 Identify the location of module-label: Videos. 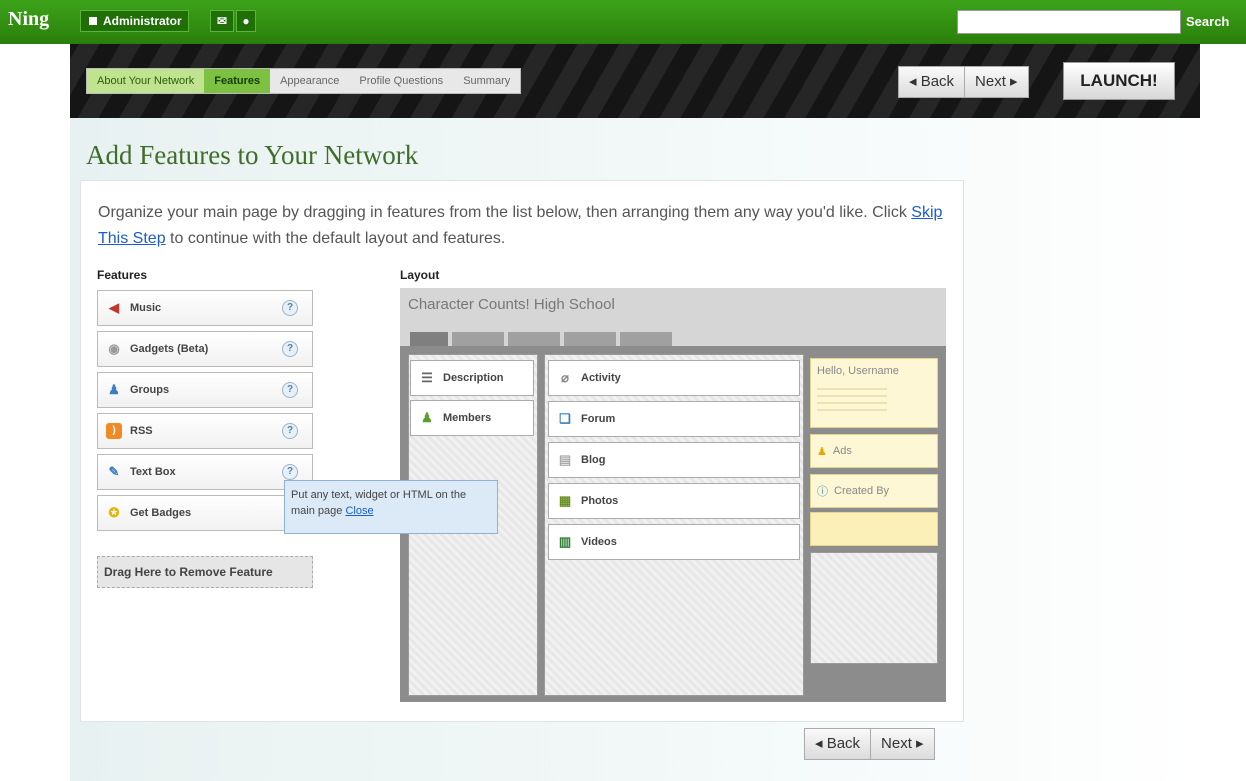
(599, 542).